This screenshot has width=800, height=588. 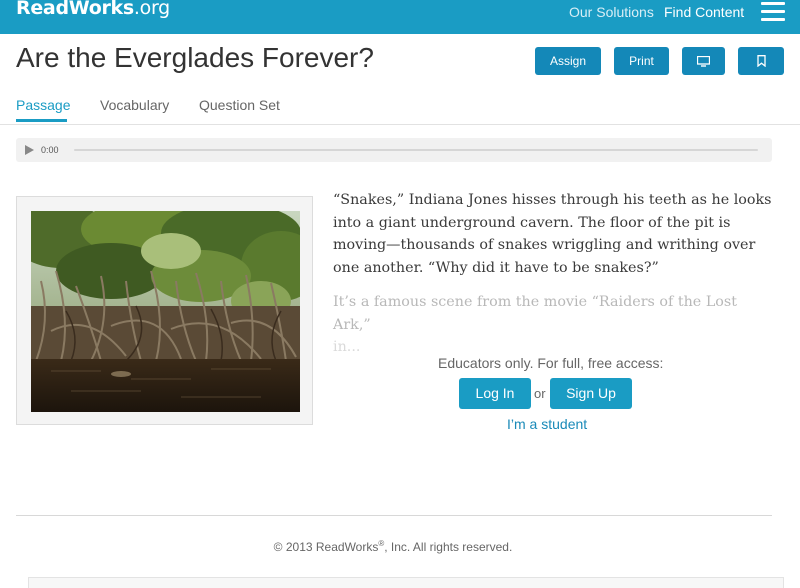 I want to click on audio-player: 0:00, so click(x=394, y=150).